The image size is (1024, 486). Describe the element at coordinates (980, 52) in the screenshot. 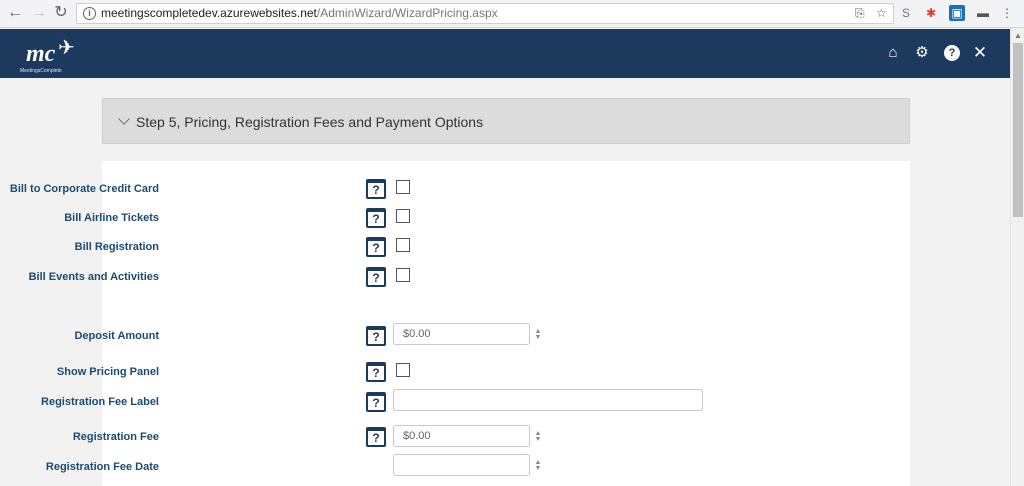

I see `close-icon: ✕` at that location.